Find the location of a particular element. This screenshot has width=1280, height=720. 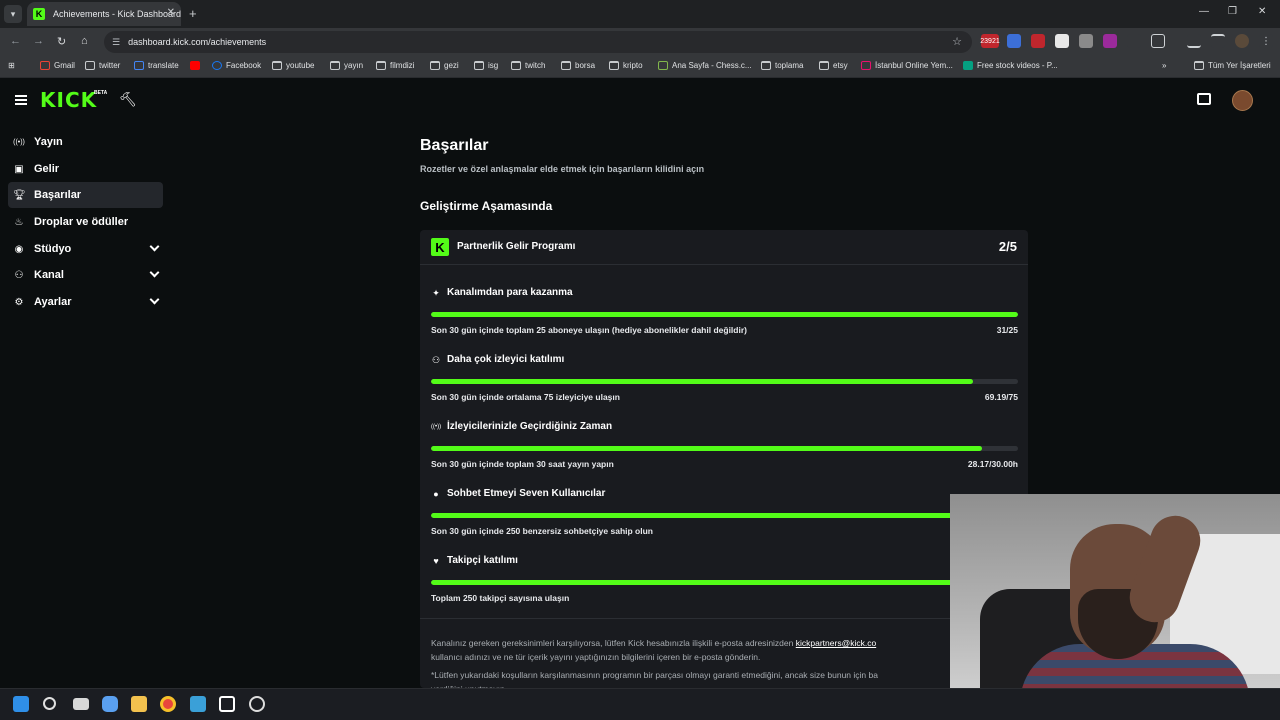

ticket-icon is located at coordinates (1204, 99).